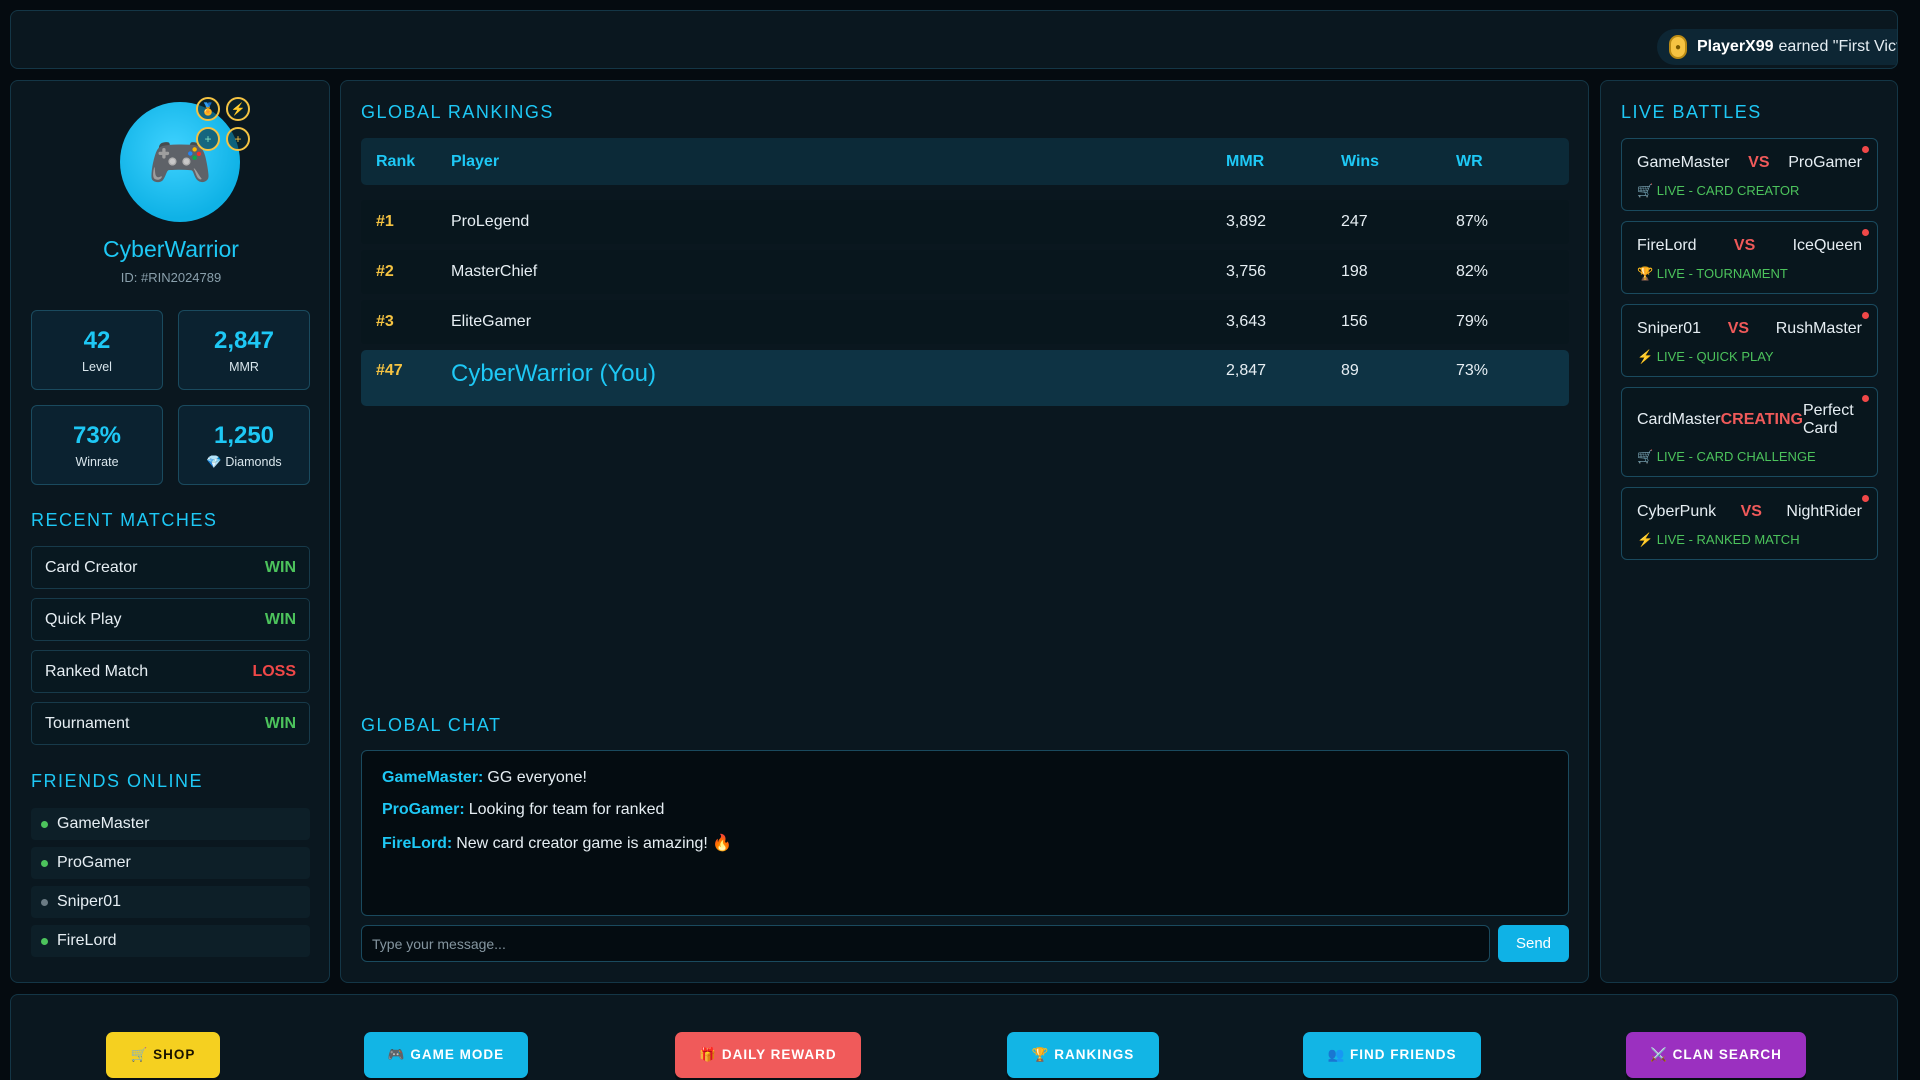 Image resolution: width=1920 pixels, height=1080 pixels. Describe the element at coordinates (238, 109) in the screenshot. I see `lightning-icon: ⚡` at that location.